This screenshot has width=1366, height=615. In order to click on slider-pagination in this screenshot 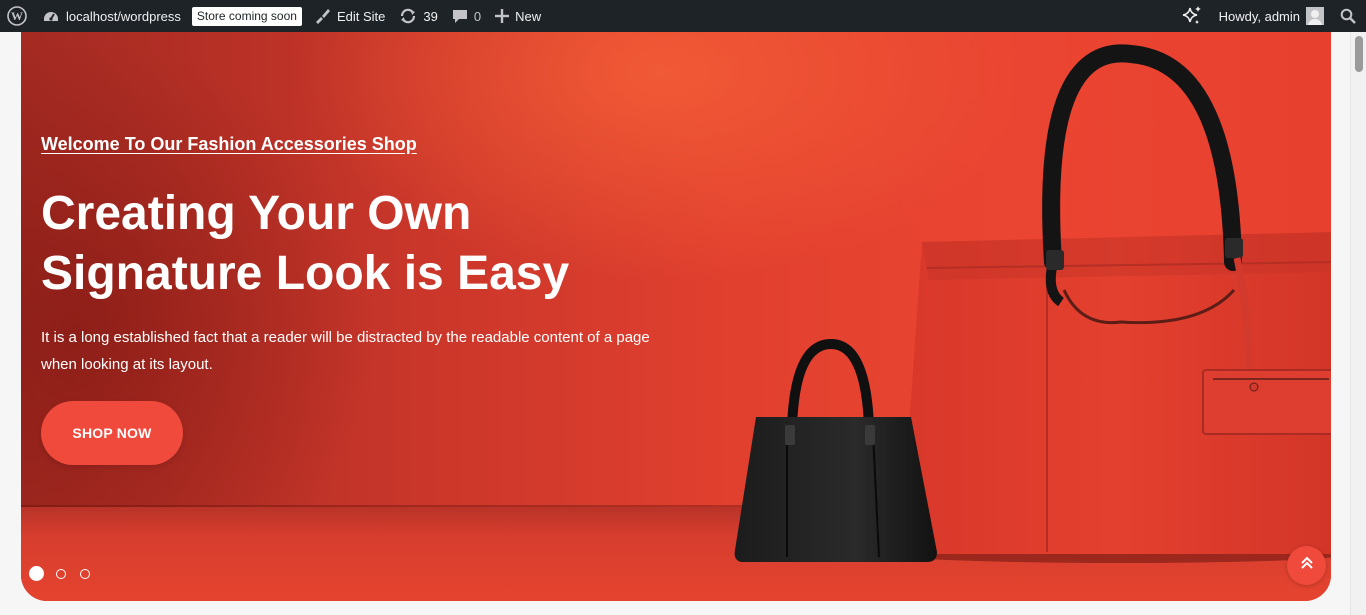, I will do `click(66, 573)`.